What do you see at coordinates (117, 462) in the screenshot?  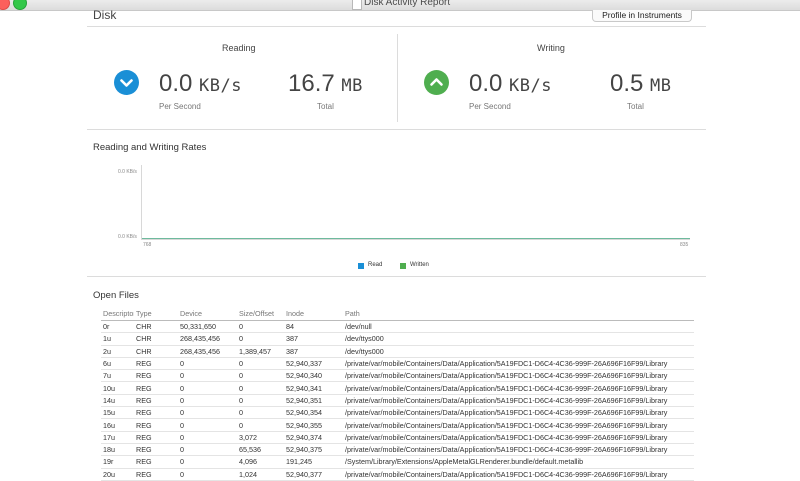 I see `descriptor-cell: 19r` at bounding box center [117, 462].